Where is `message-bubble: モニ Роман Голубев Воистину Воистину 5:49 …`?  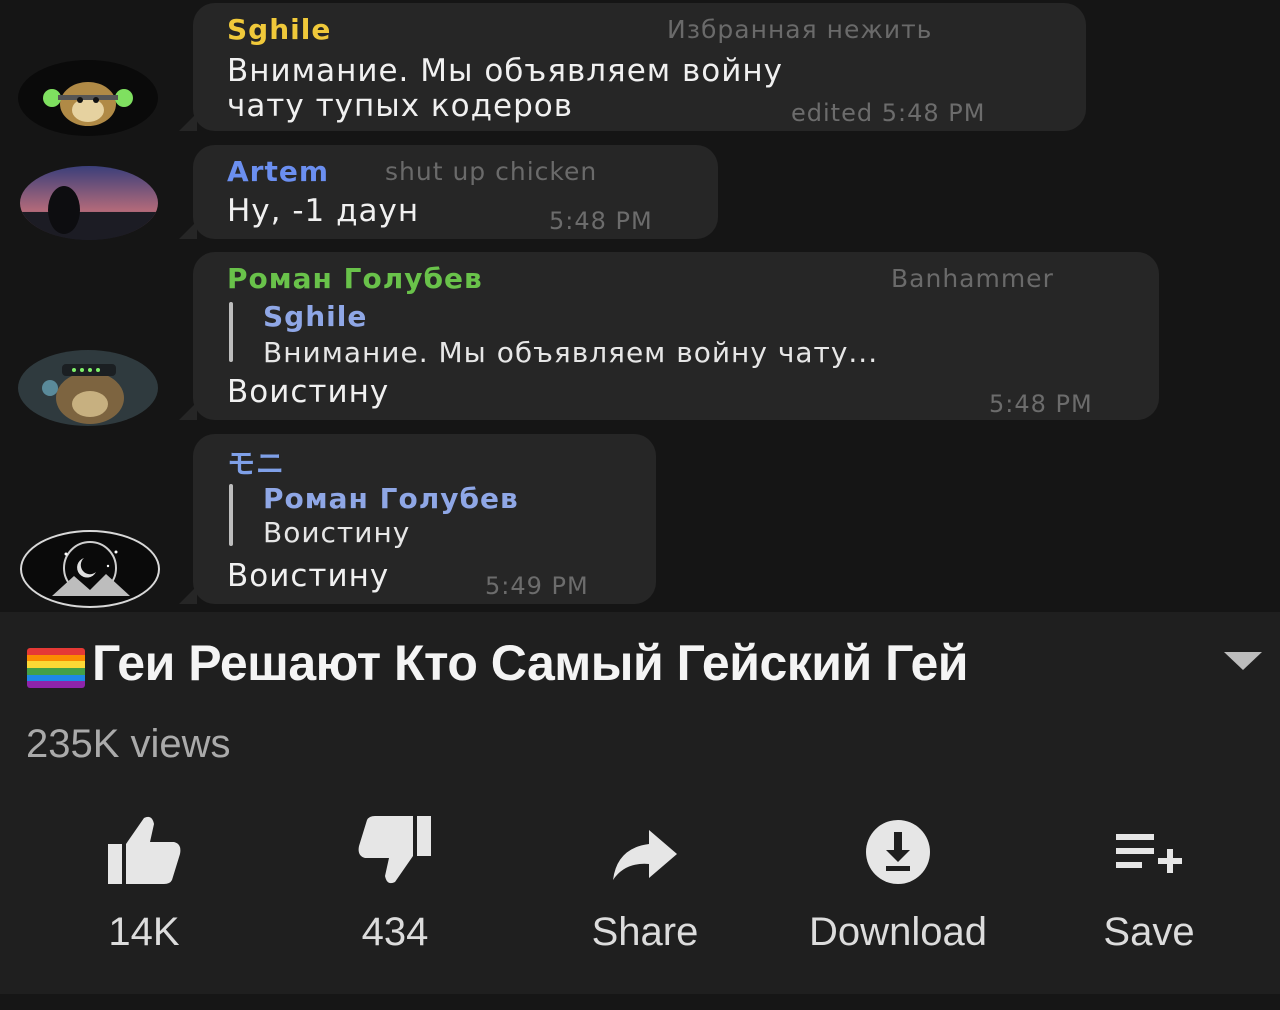 message-bubble: モニ Роман Голубев Воистину Воистину 5:49 … is located at coordinates (417, 519).